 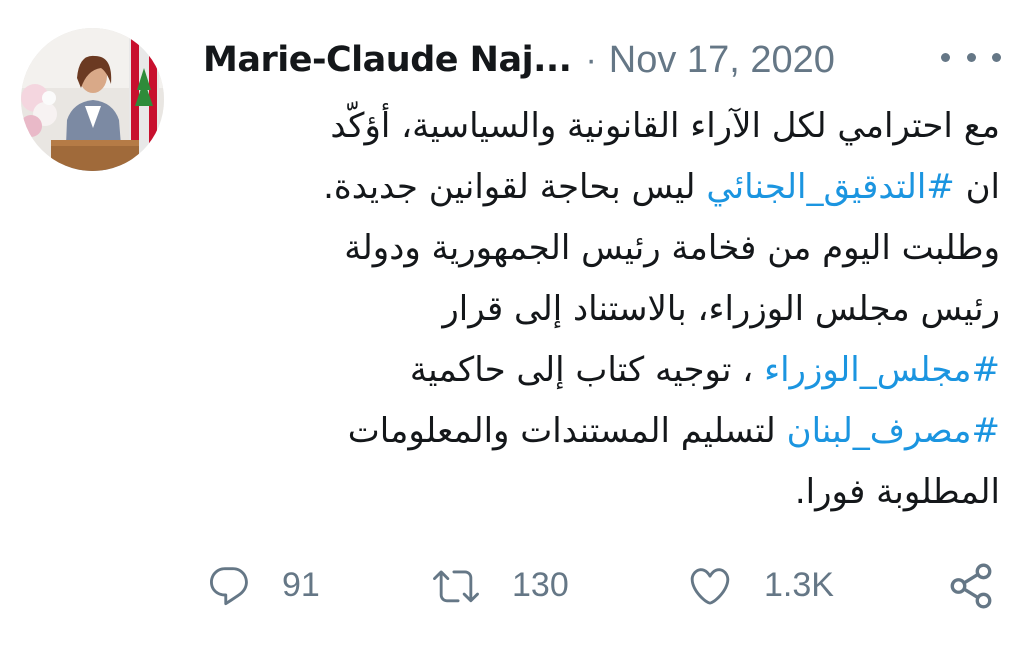 I want to click on avatar, so click(x=92, y=99).